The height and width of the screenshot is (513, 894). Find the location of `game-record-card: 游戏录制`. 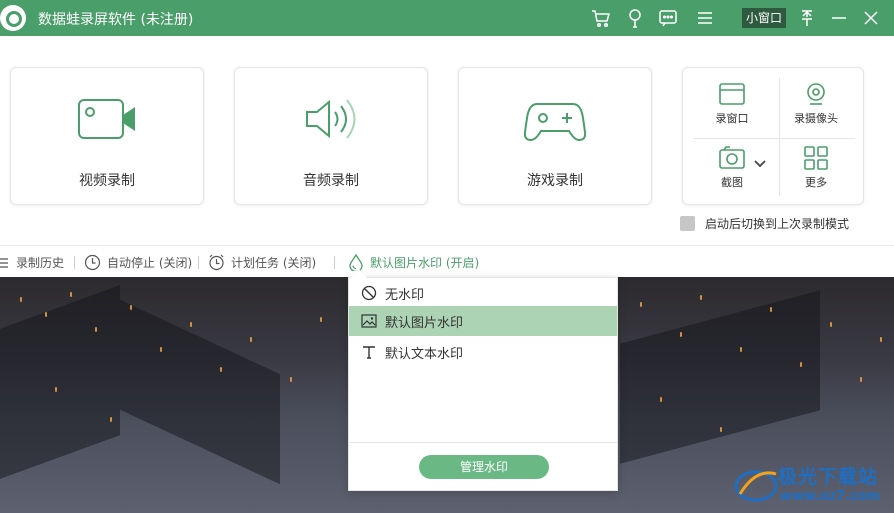

game-record-card: 游戏录制 is located at coordinates (555, 136).